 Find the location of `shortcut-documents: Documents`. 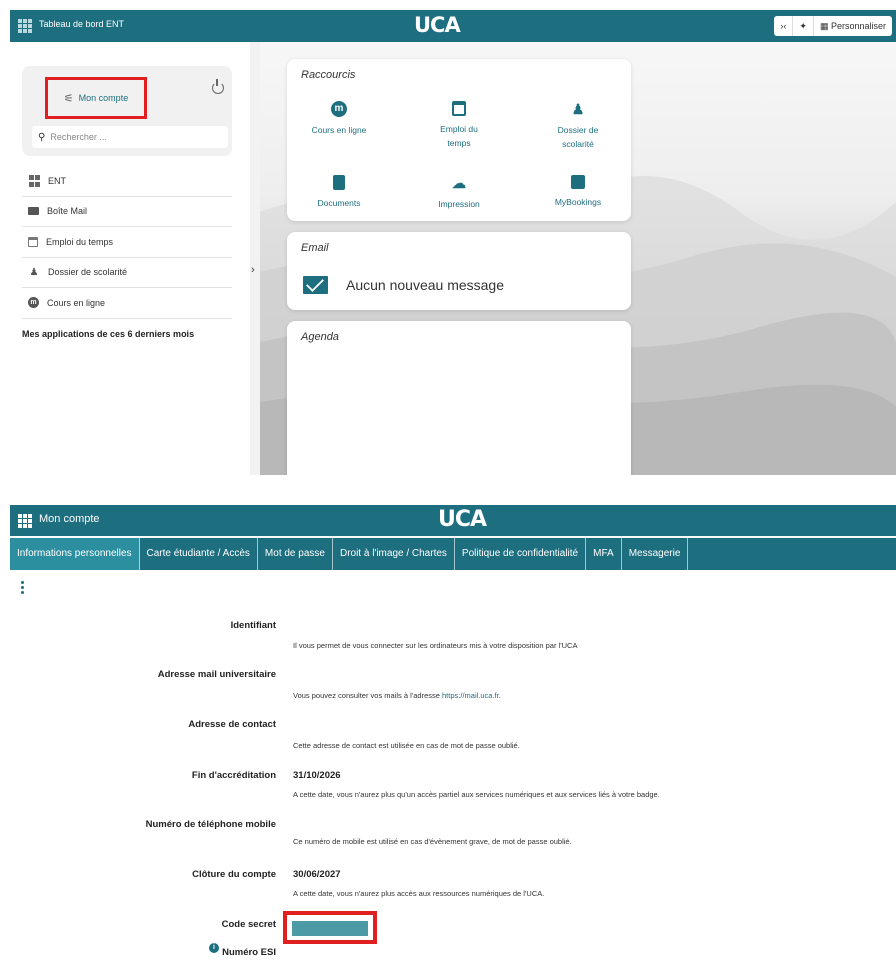

shortcut-documents: Documents is located at coordinates (339, 192).